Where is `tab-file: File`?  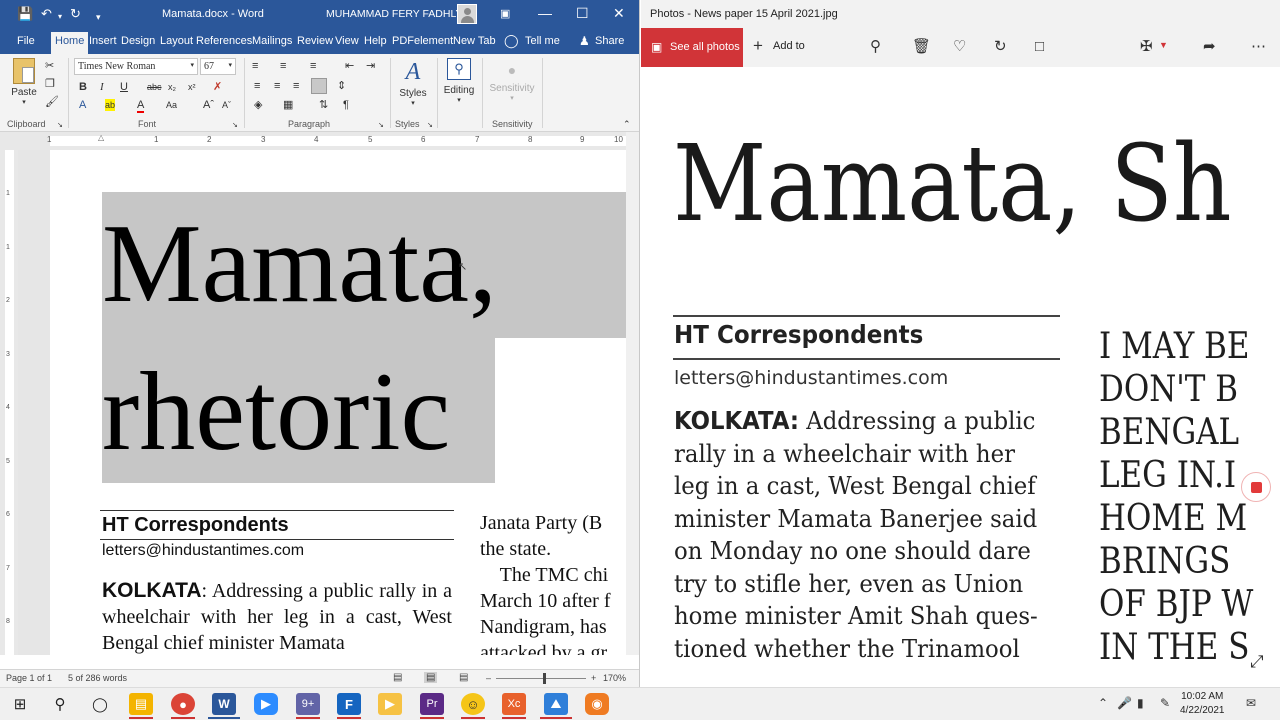
tab-file: File is located at coordinates (26, 41).